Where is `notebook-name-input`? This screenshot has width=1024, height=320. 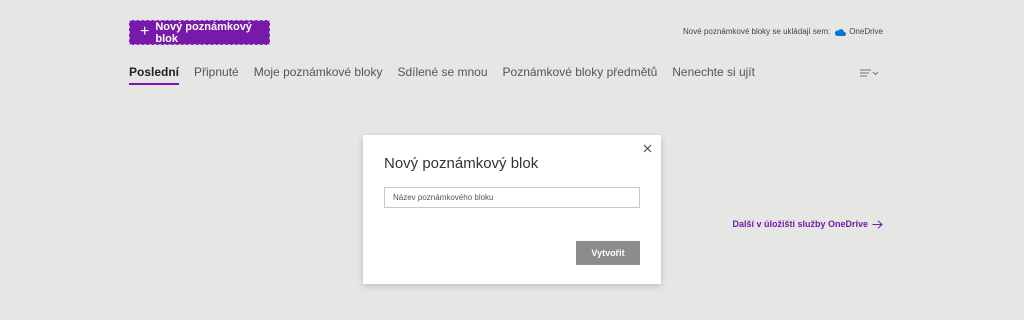 notebook-name-input is located at coordinates (512, 197).